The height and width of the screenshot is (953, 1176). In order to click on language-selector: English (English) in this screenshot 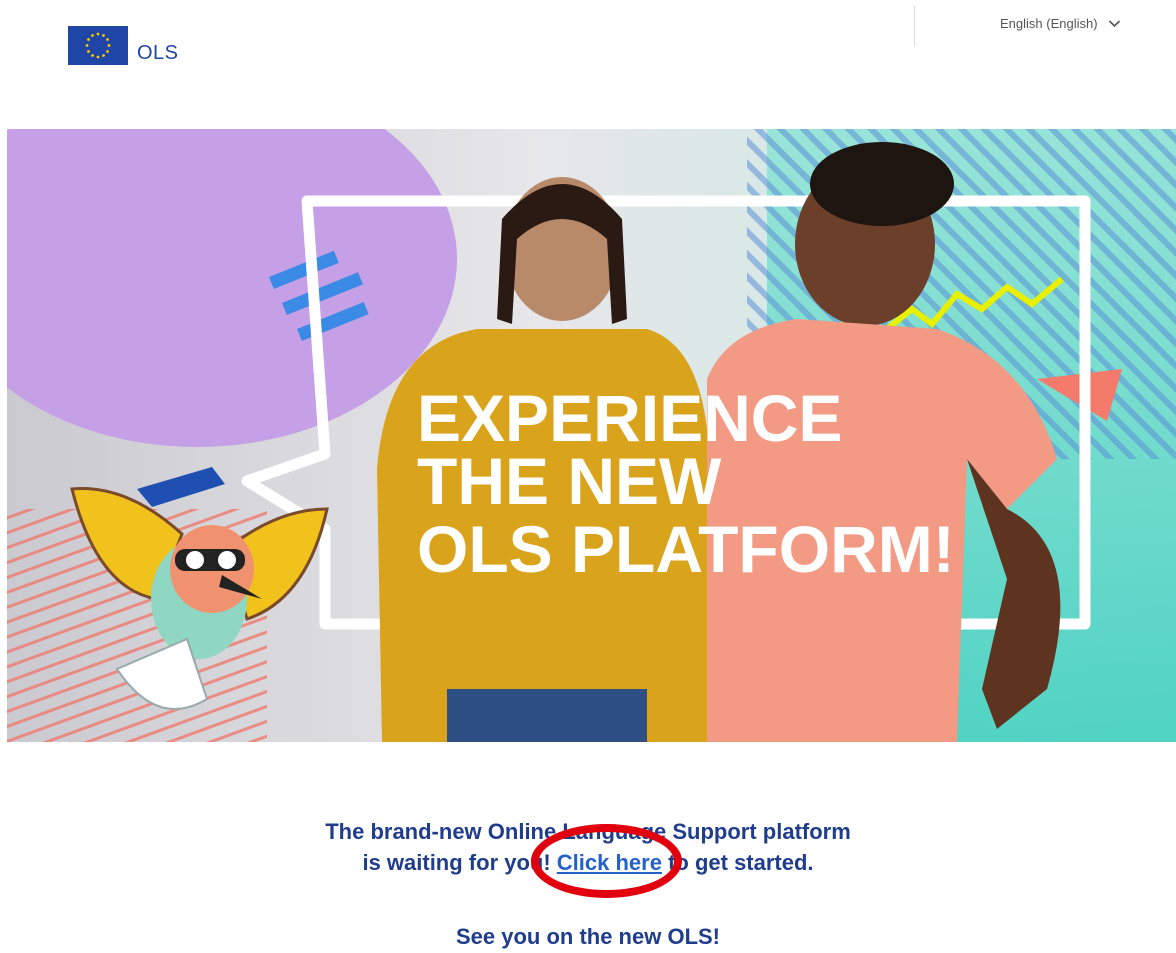, I will do `click(1060, 23)`.